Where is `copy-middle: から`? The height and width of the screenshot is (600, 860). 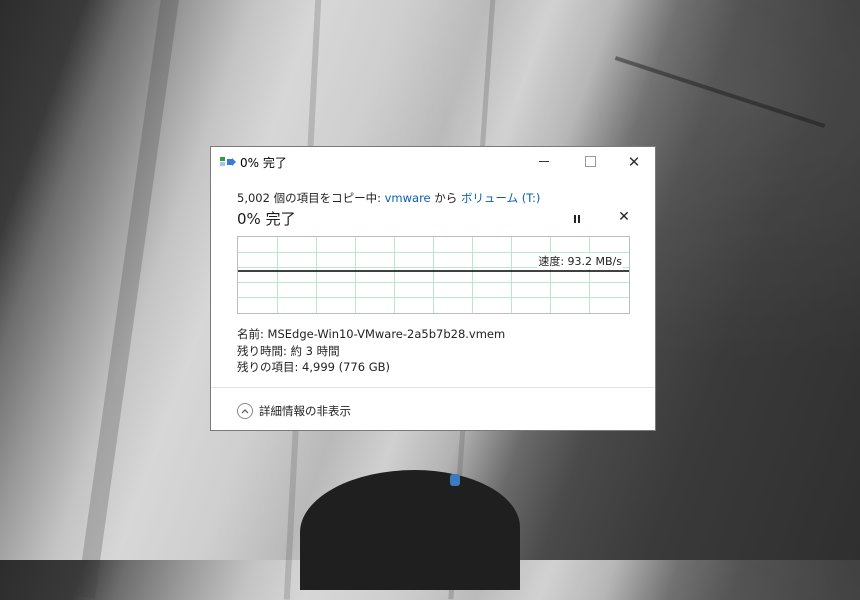
copy-middle: から is located at coordinates (445, 198).